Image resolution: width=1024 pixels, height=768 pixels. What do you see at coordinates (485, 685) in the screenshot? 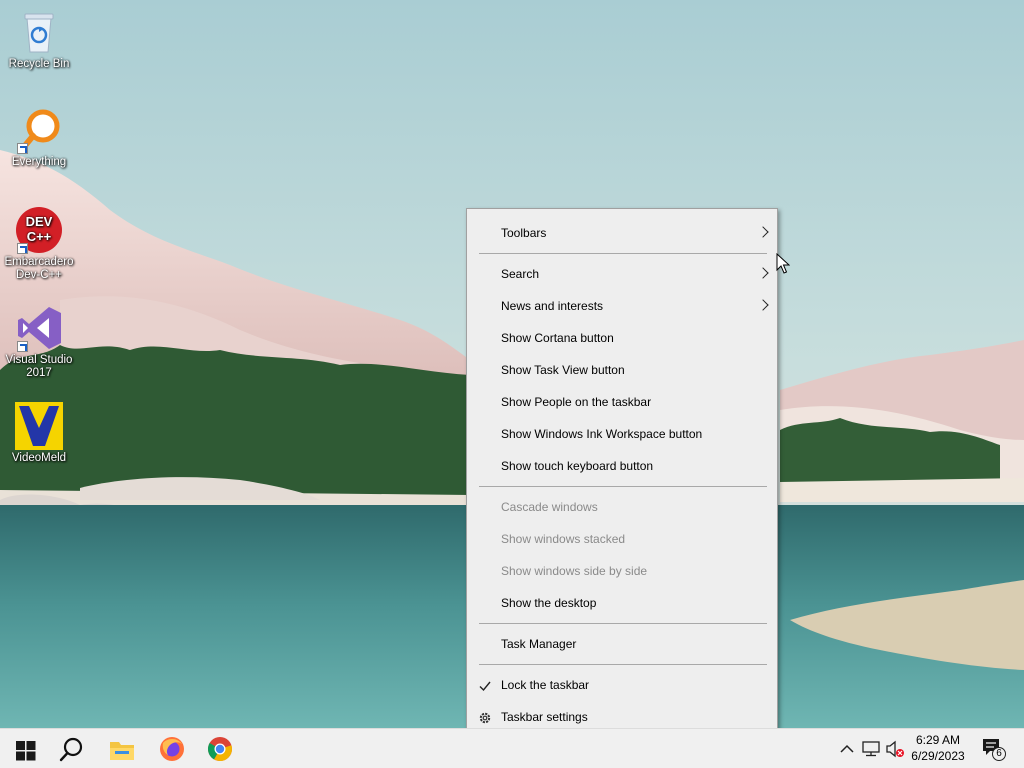
I see `checkmark-icon` at bounding box center [485, 685].